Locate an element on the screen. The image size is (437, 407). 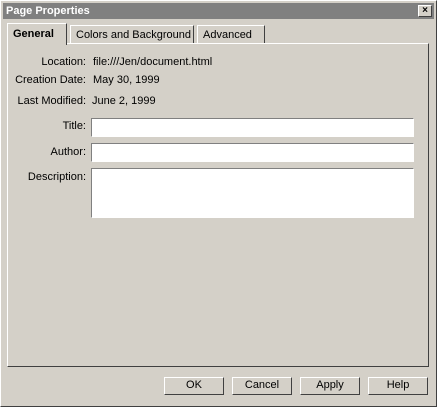
title-field is located at coordinates (252, 127).